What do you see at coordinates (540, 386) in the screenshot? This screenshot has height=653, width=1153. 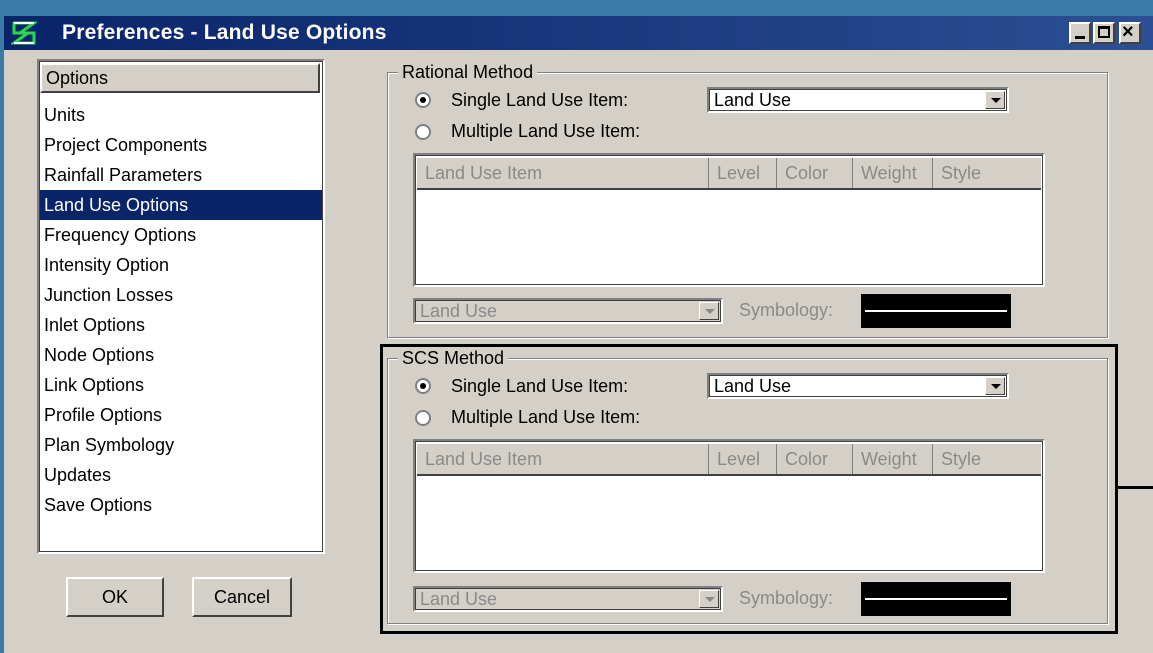 I see `scs-single-label: Single Land Use Item:` at bounding box center [540, 386].